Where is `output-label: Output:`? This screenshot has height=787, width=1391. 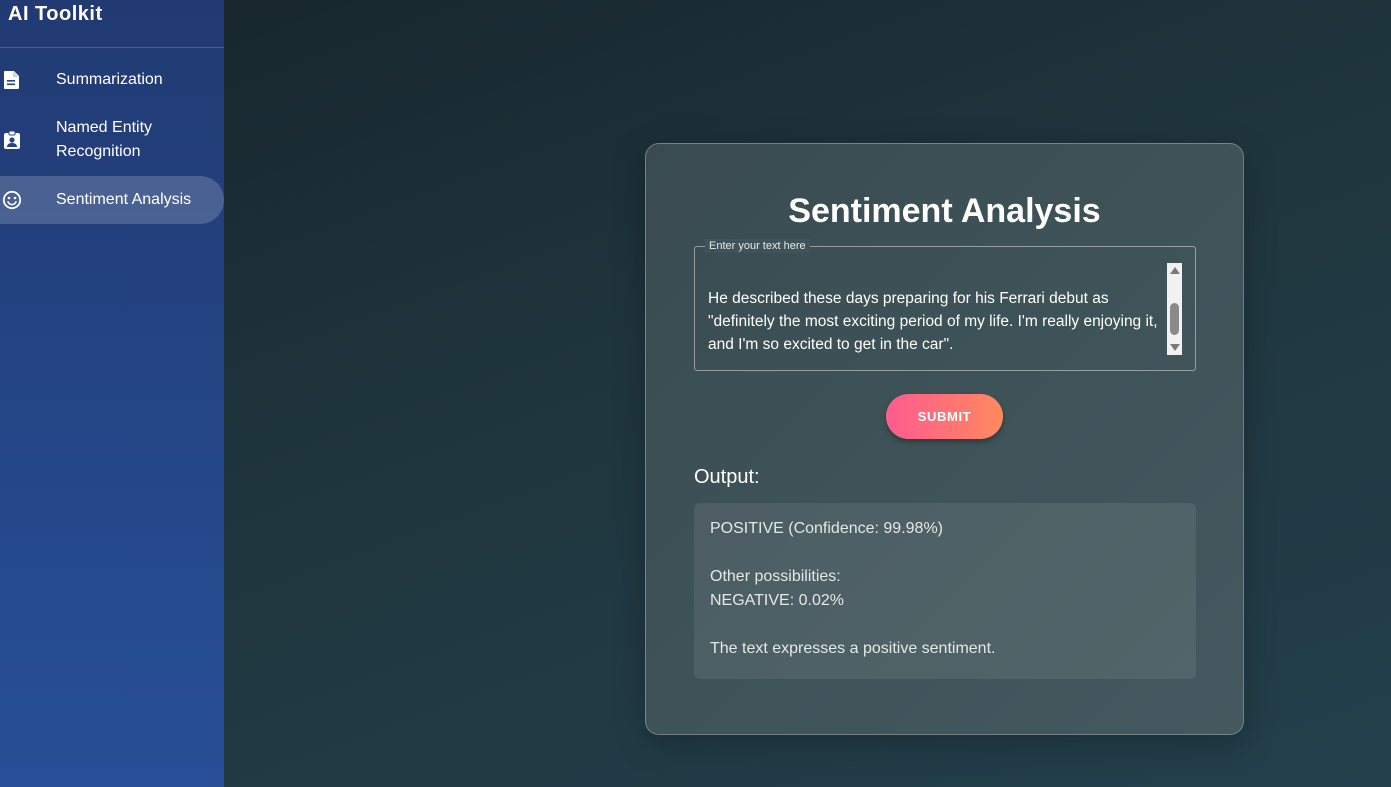 output-label: Output: is located at coordinates (727, 477).